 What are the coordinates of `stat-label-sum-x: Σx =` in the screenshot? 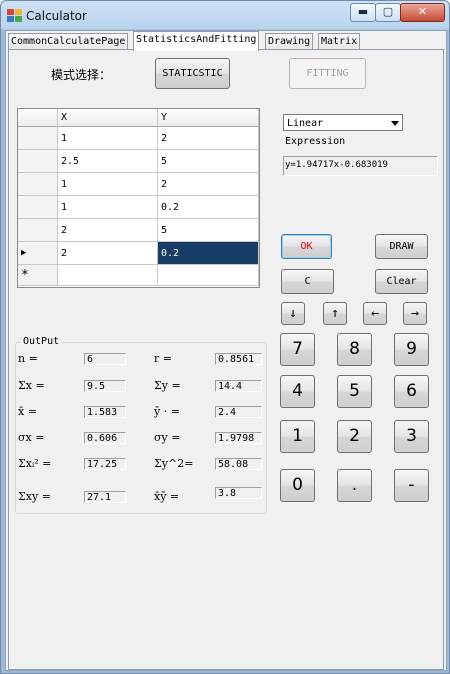 It's located at (31, 385).